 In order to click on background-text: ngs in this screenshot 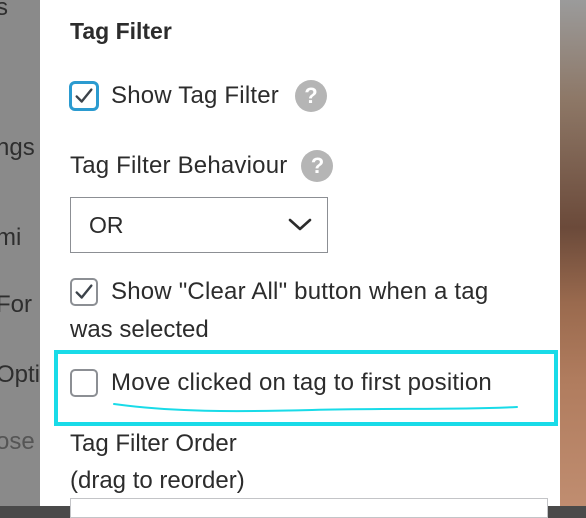, I will do `click(17, 147)`.